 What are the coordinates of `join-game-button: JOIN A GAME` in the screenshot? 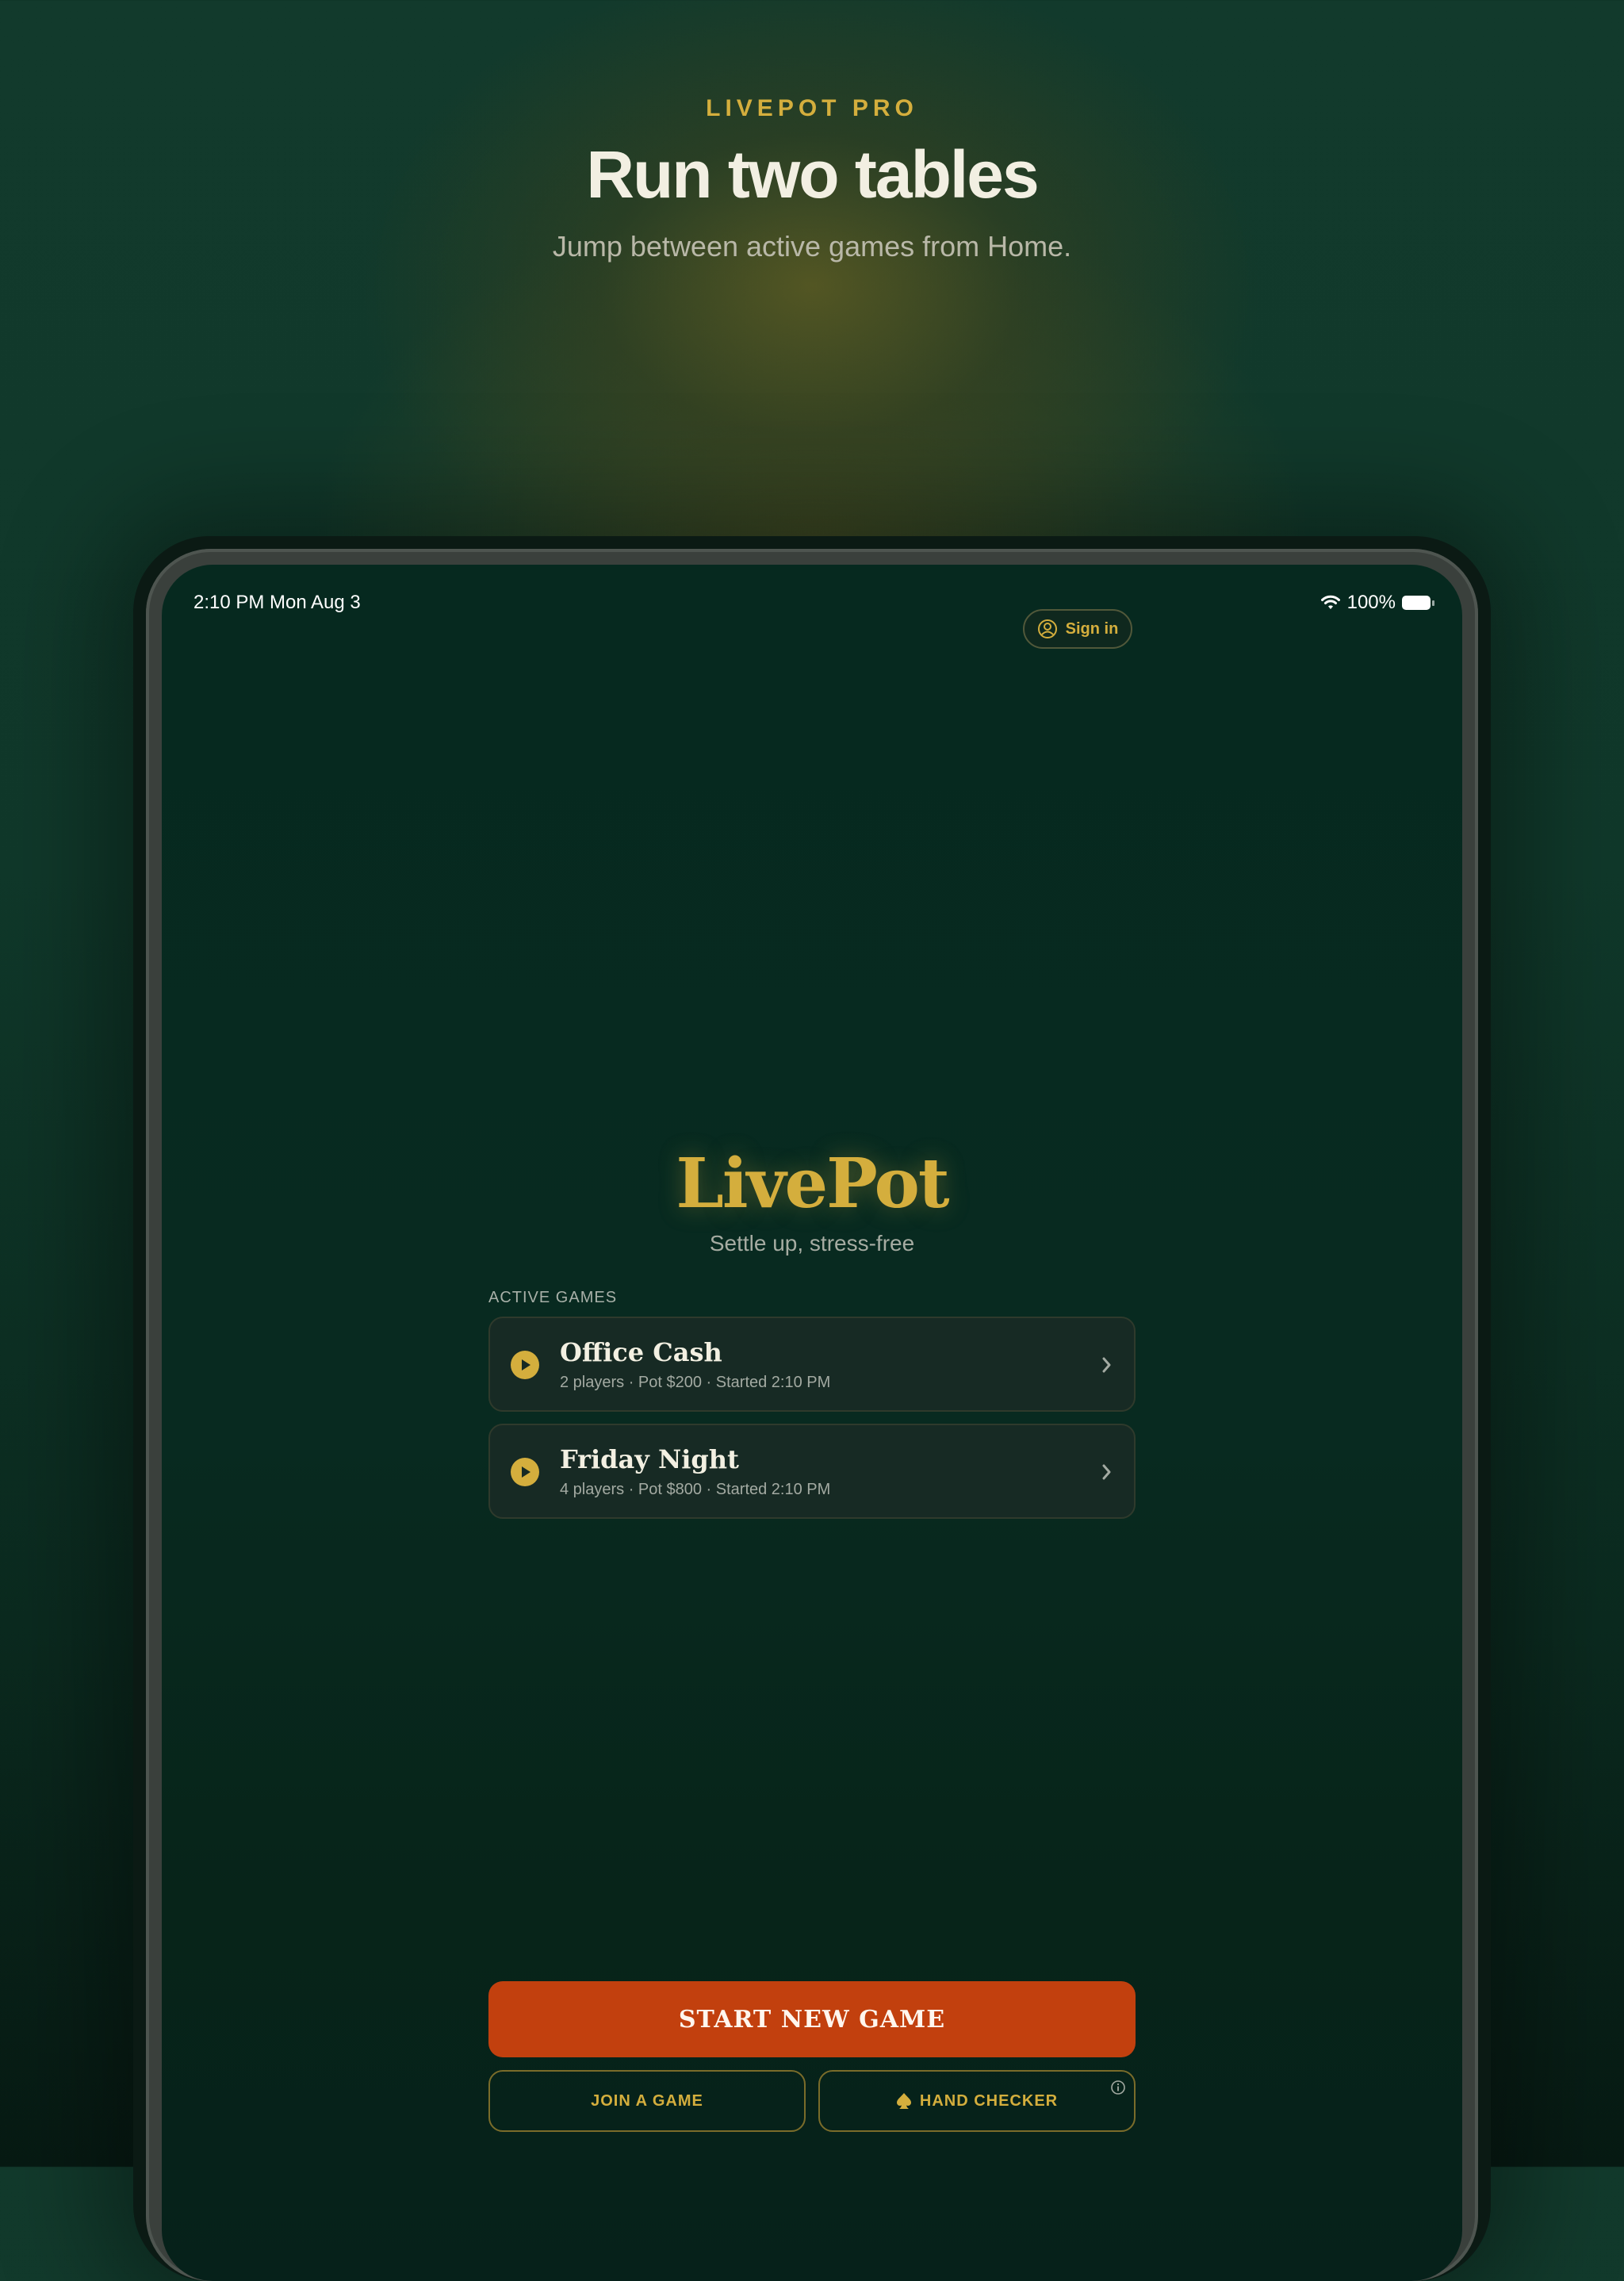 It's located at (647, 2101).